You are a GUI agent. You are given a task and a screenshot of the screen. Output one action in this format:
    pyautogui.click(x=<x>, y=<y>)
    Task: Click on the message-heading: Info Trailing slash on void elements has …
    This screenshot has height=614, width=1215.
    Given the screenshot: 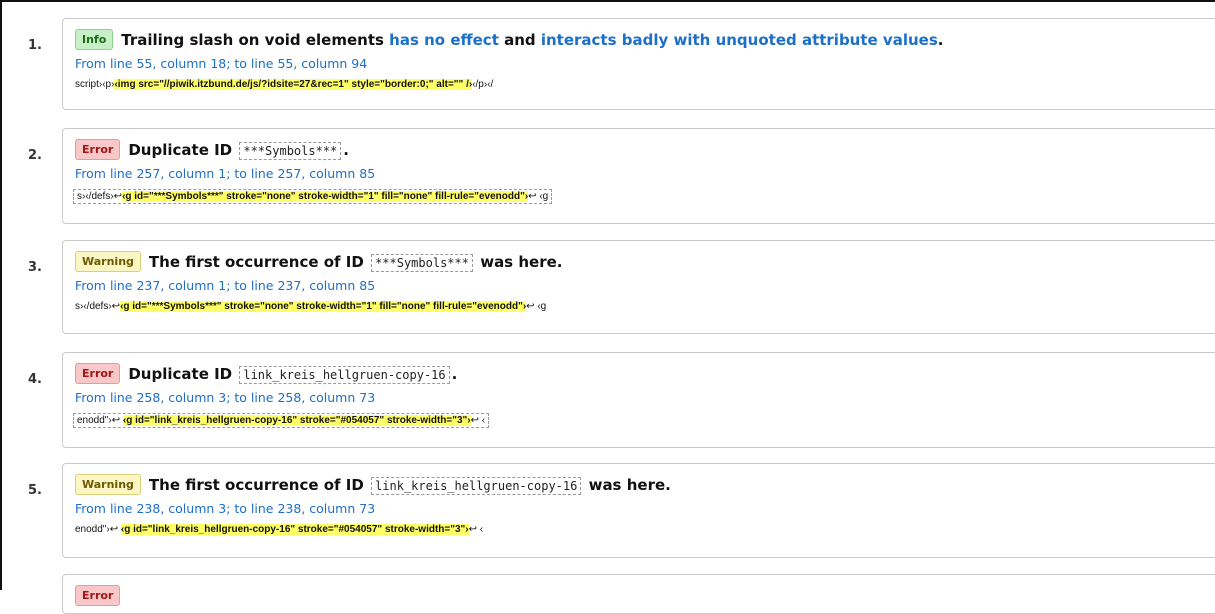 What is the action you would take?
    pyautogui.click(x=509, y=39)
    